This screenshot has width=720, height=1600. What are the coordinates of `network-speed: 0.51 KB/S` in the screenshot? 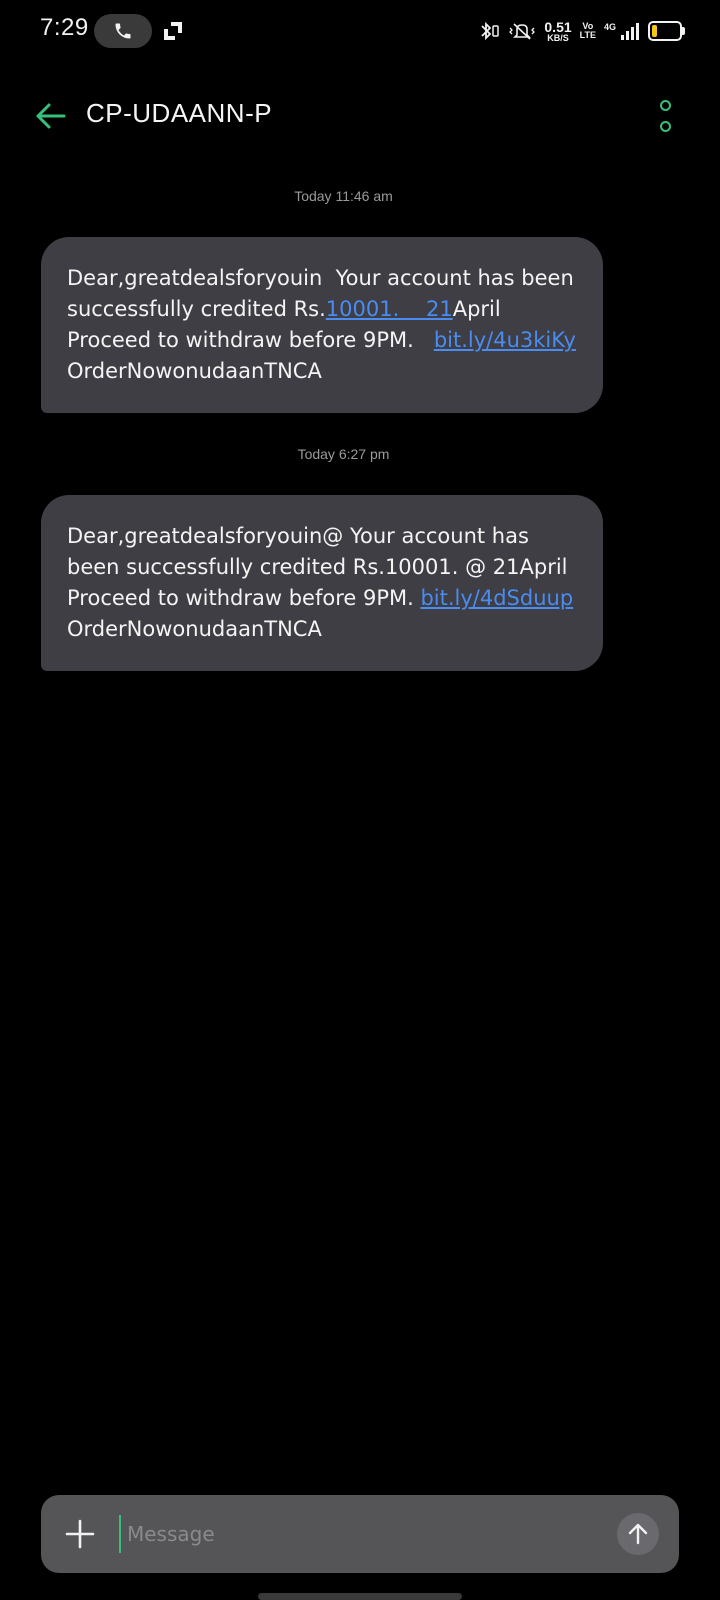 It's located at (557, 31).